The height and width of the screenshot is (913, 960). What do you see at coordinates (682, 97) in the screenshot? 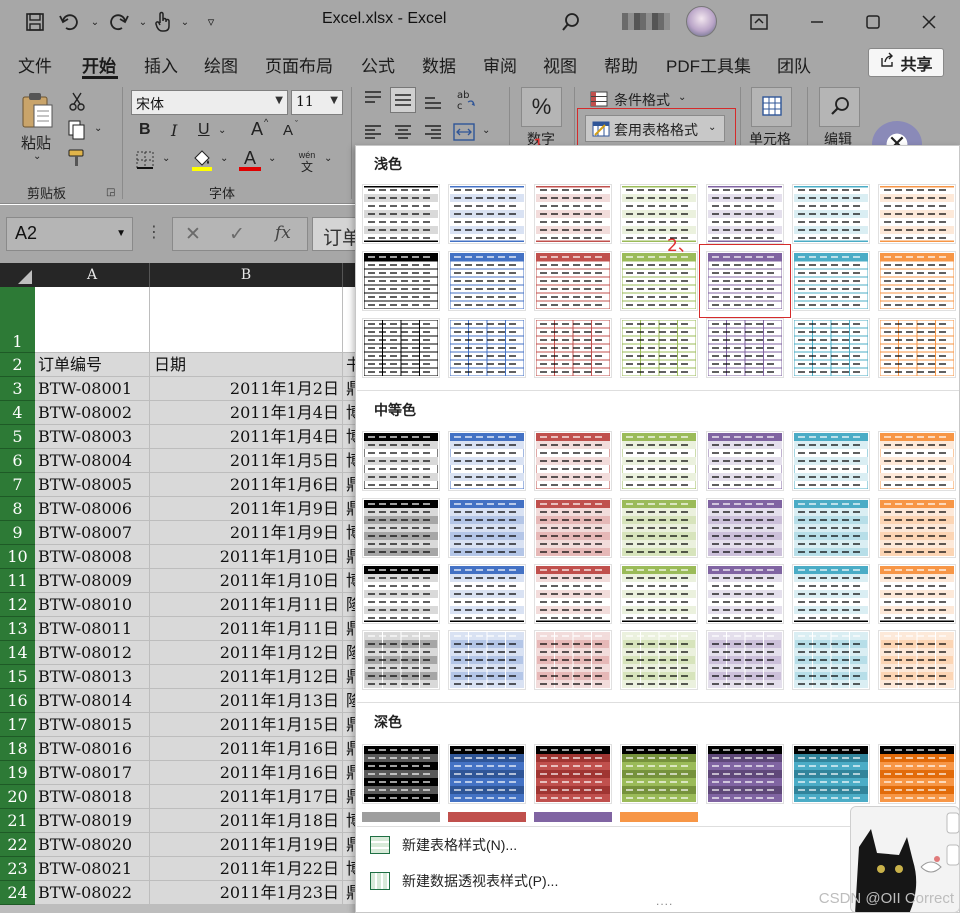
I see `conditional-format-dropdown-icon: ⌄` at bounding box center [682, 97].